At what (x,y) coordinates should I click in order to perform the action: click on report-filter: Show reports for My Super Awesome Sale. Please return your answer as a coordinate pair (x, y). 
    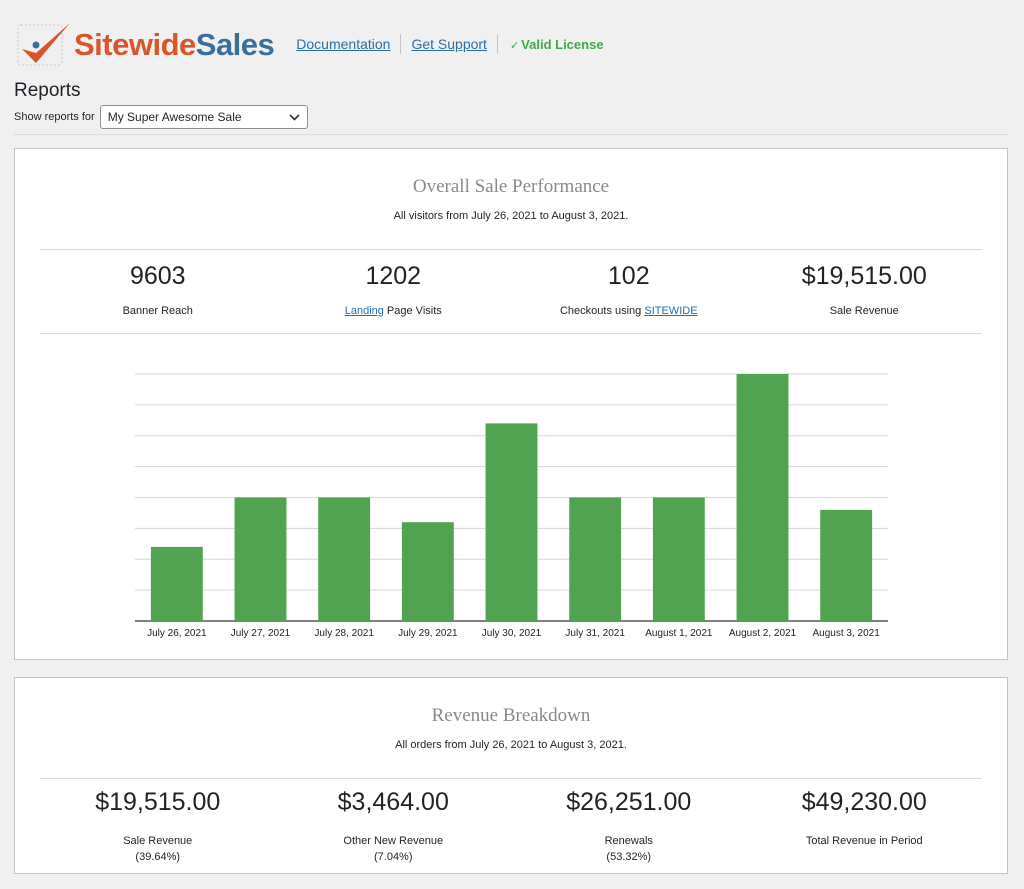
    Looking at the image, I should click on (161, 117).